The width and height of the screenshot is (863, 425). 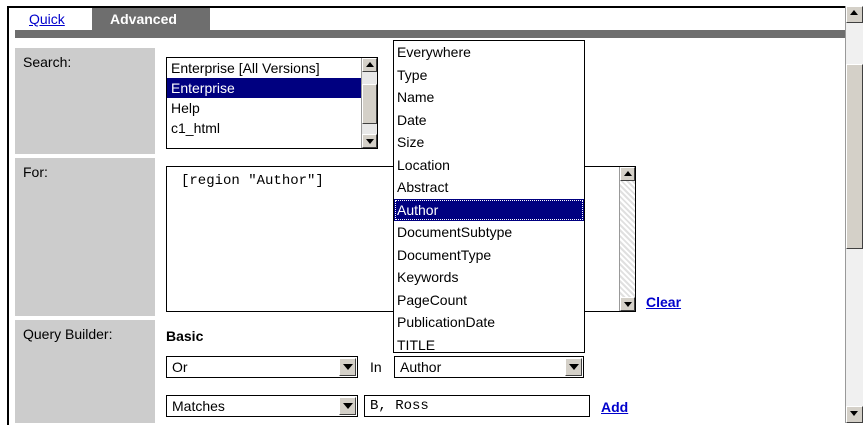 I want to click on dropdown-option: Everywhere, so click(x=489, y=52).